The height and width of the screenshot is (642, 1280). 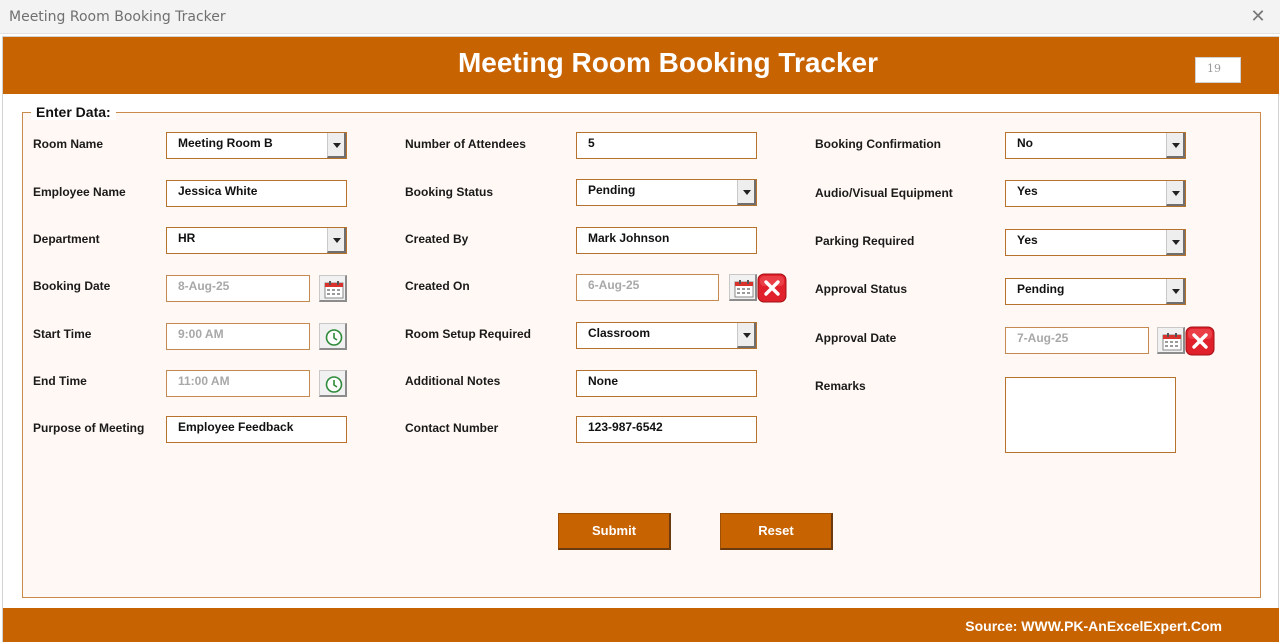 What do you see at coordinates (1218, 70) in the screenshot?
I see `record-number-box: 19` at bounding box center [1218, 70].